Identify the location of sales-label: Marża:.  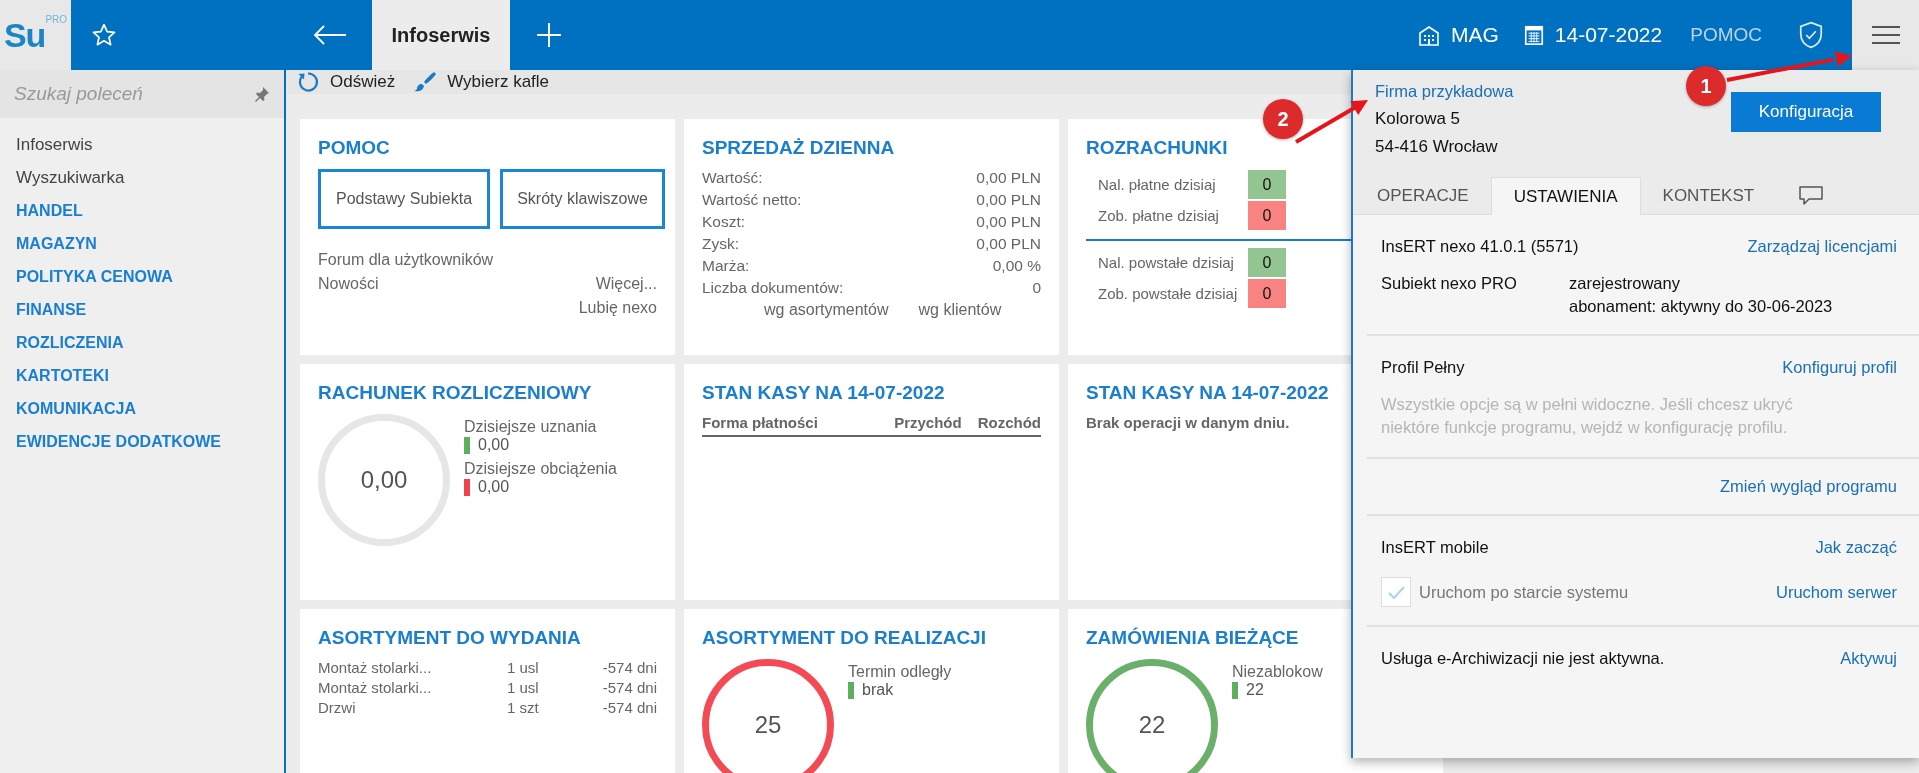
(726, 266).